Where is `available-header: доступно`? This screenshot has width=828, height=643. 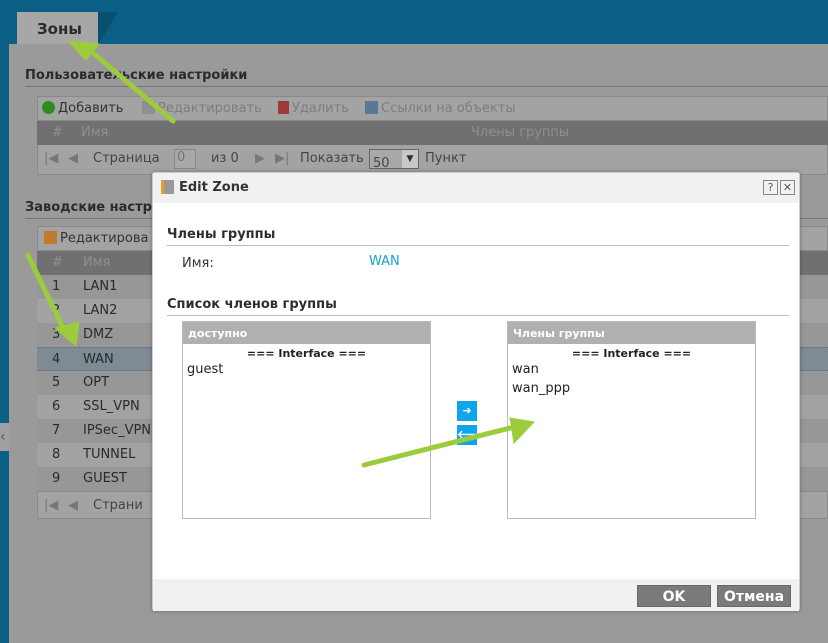 available-header: доступно is located at coordinates (306, 333).